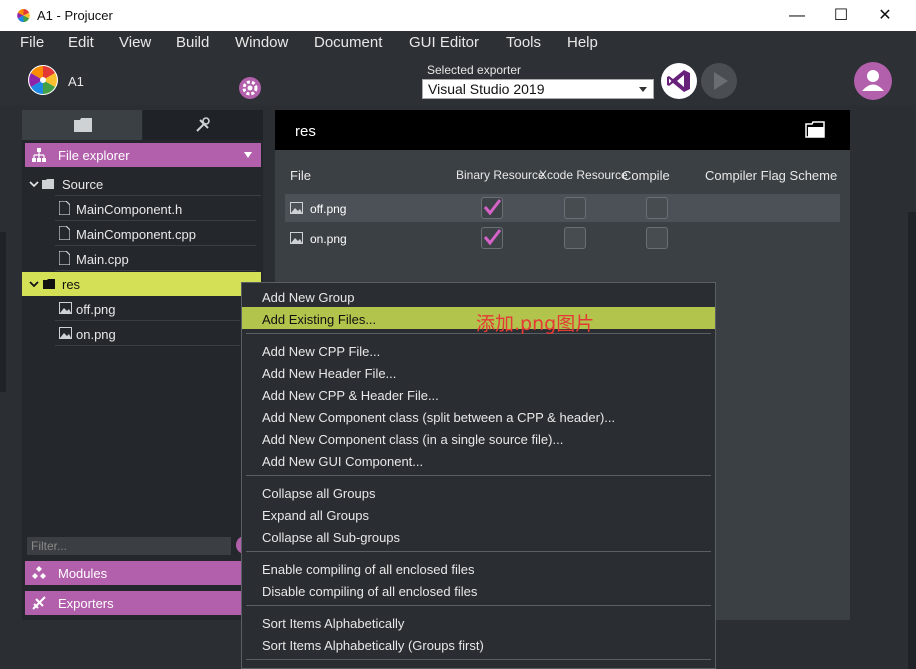 This screenshot has width=916, height=669. Describe the element at coordinates (478, 536) in the screenshot. I see `menu-collapse-sub-groups: Collapse all Sub-groups` at that location.